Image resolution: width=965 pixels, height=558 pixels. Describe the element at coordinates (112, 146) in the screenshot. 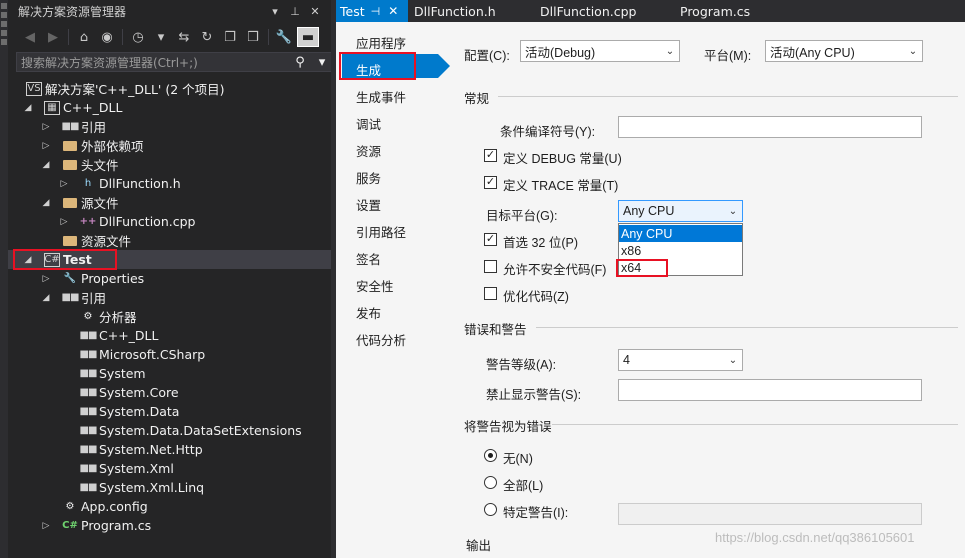

I see `tree-item-label: 外部依赖项` at that location.